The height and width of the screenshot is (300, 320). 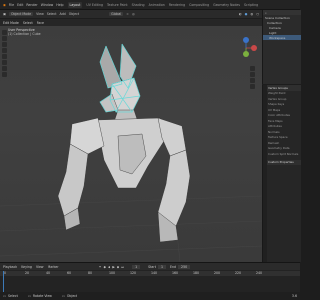 What do you see at coordinates (238, 273) in the screenshot?
I see `tick-label: 220` at bounding box center [238, 273].